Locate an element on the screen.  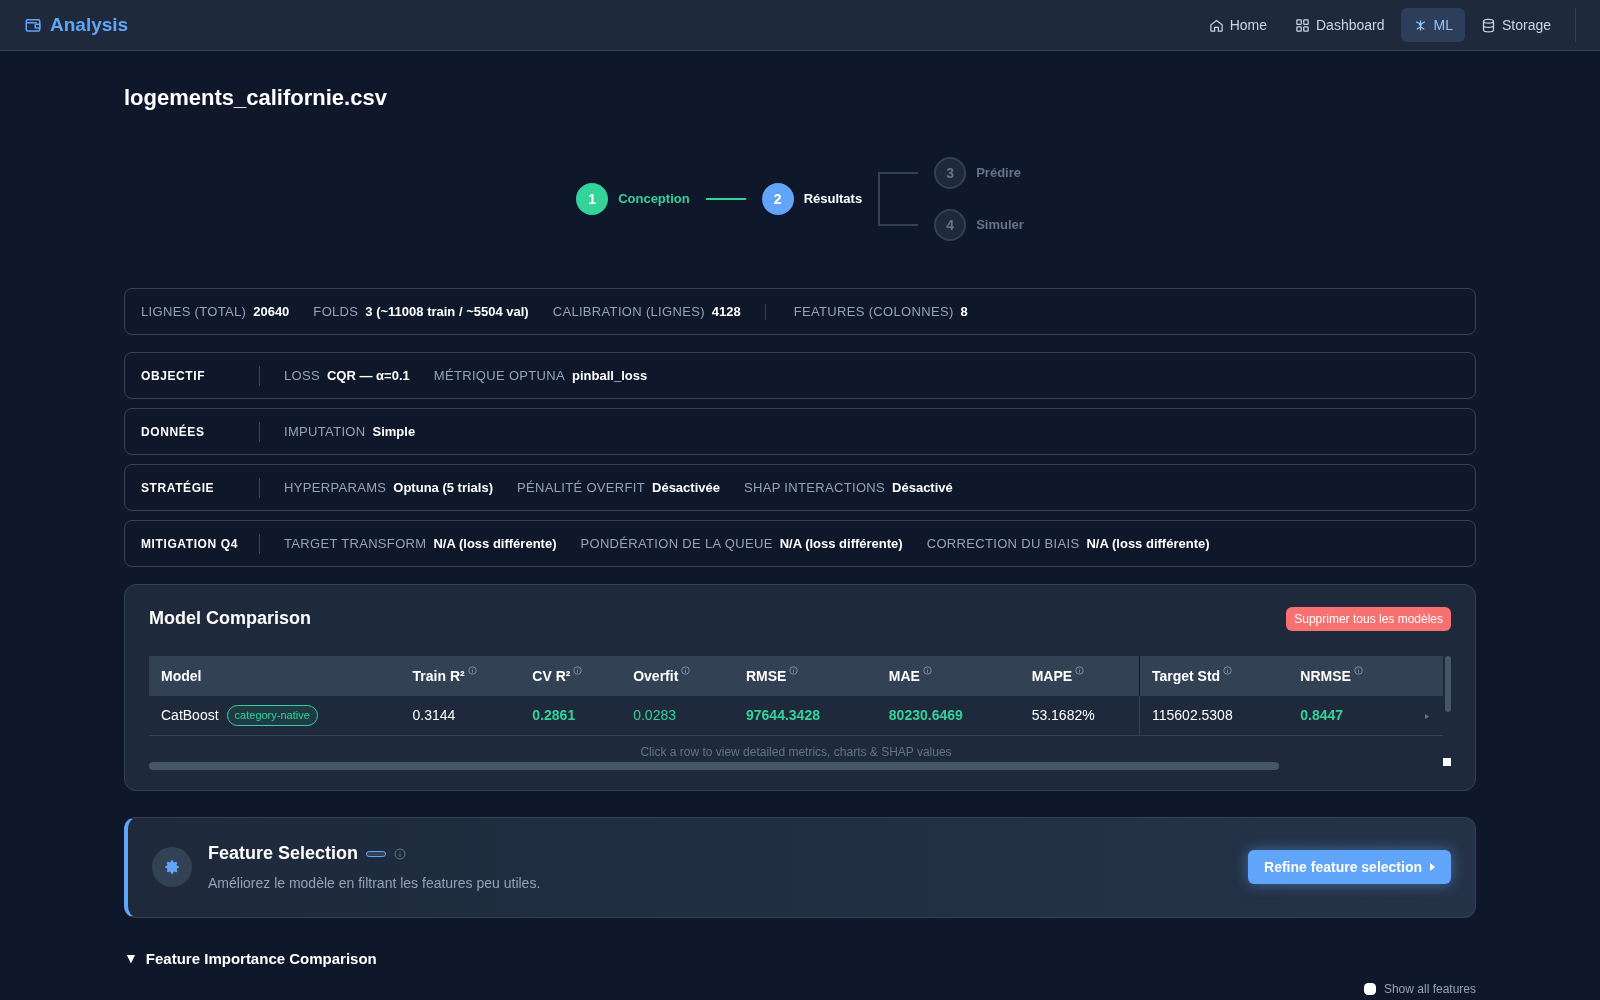
horizontal-scrollbar is located at coordinates (714, 765).